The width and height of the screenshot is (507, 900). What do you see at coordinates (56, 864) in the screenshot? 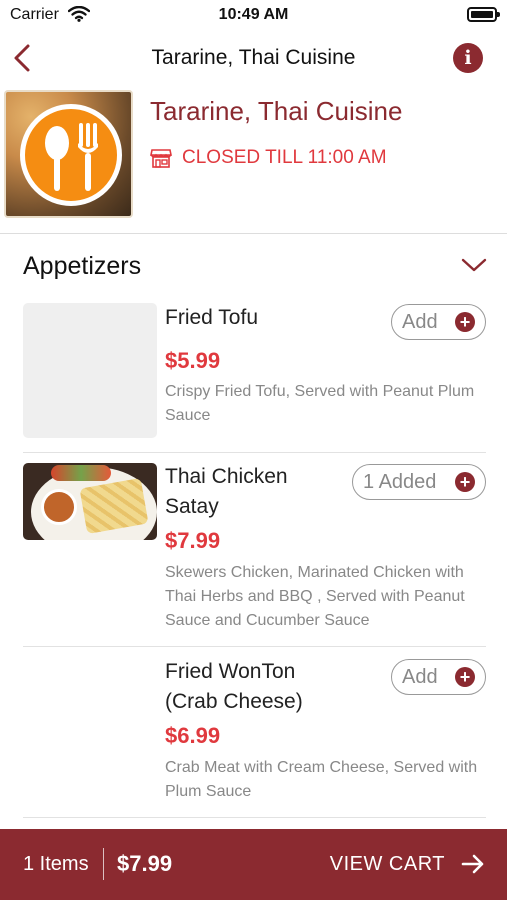
I see `cart-item-count: 1 Items` at bounding box center [56, 864].